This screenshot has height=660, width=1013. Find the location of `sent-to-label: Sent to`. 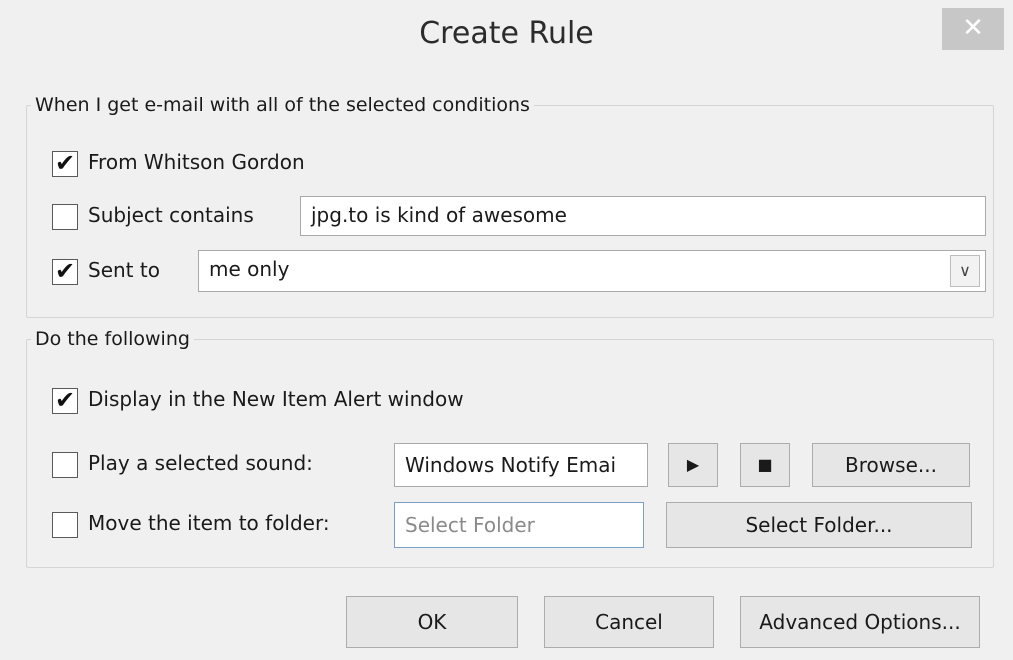

sent-to-label: Sent to is located at coordinates (124, 270).